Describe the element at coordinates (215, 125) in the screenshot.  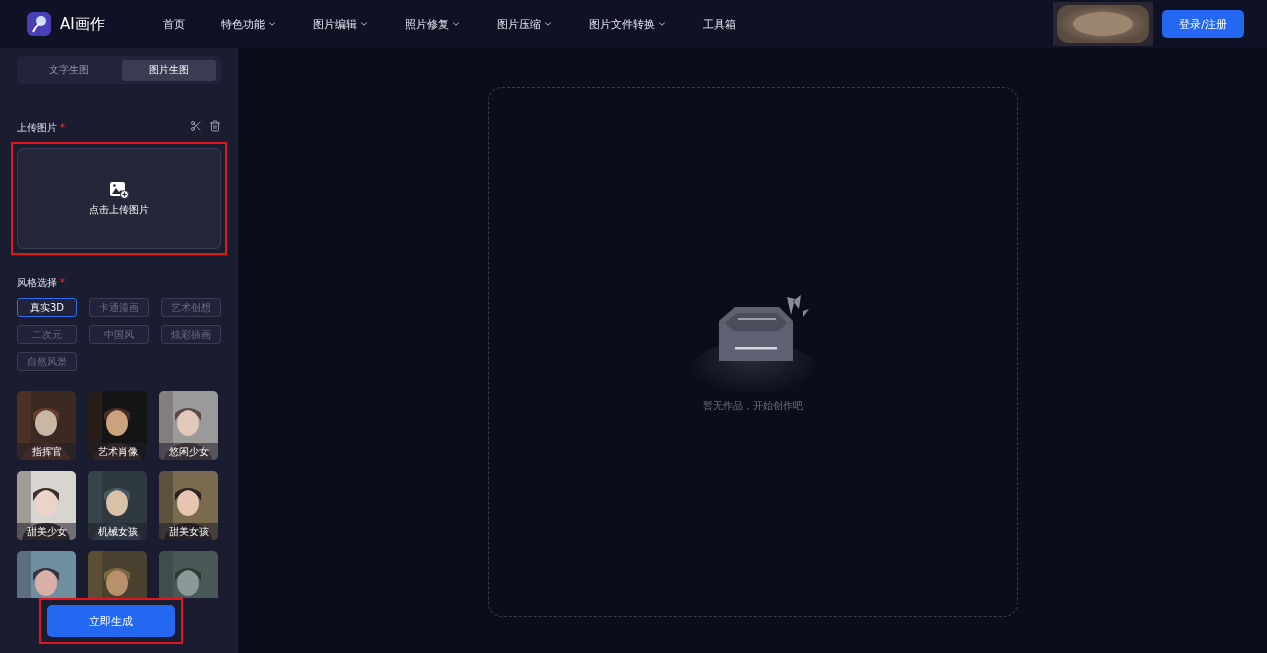
I see `trash-icon` at that location.